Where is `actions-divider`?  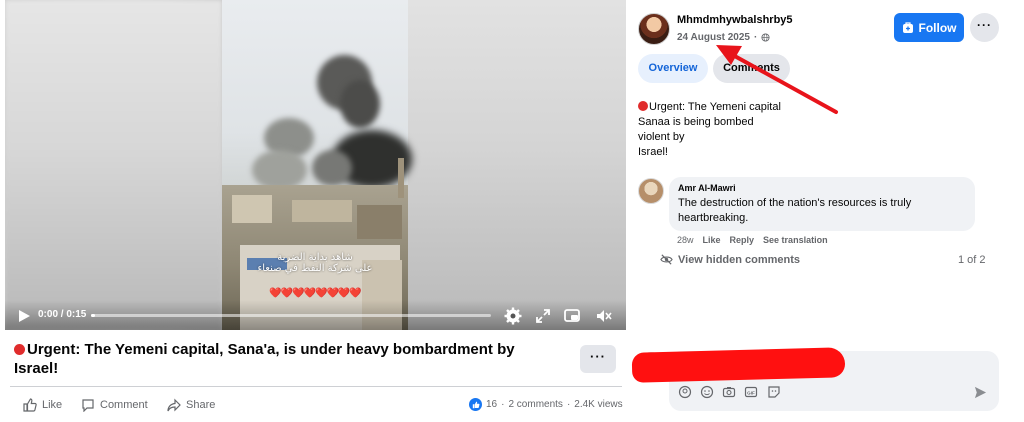 actions-divider is located at coordinates (316, 386).